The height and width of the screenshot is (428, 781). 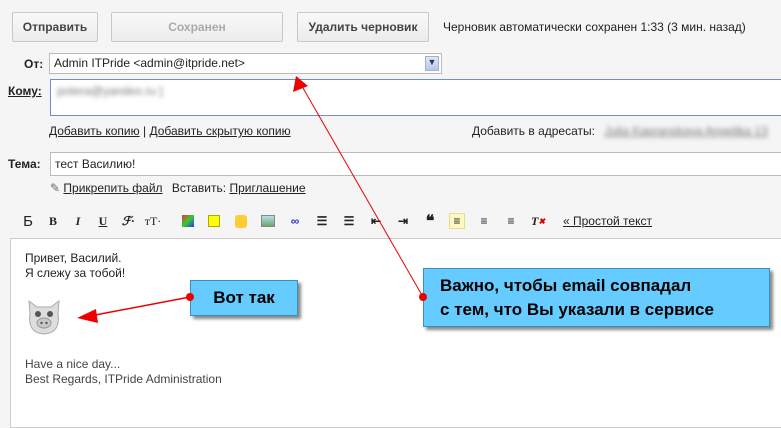 What do you see at coordinates (457, 221) in the screenshot?
I see `align-left-icon: ≡` at bounding box center [457, 221].